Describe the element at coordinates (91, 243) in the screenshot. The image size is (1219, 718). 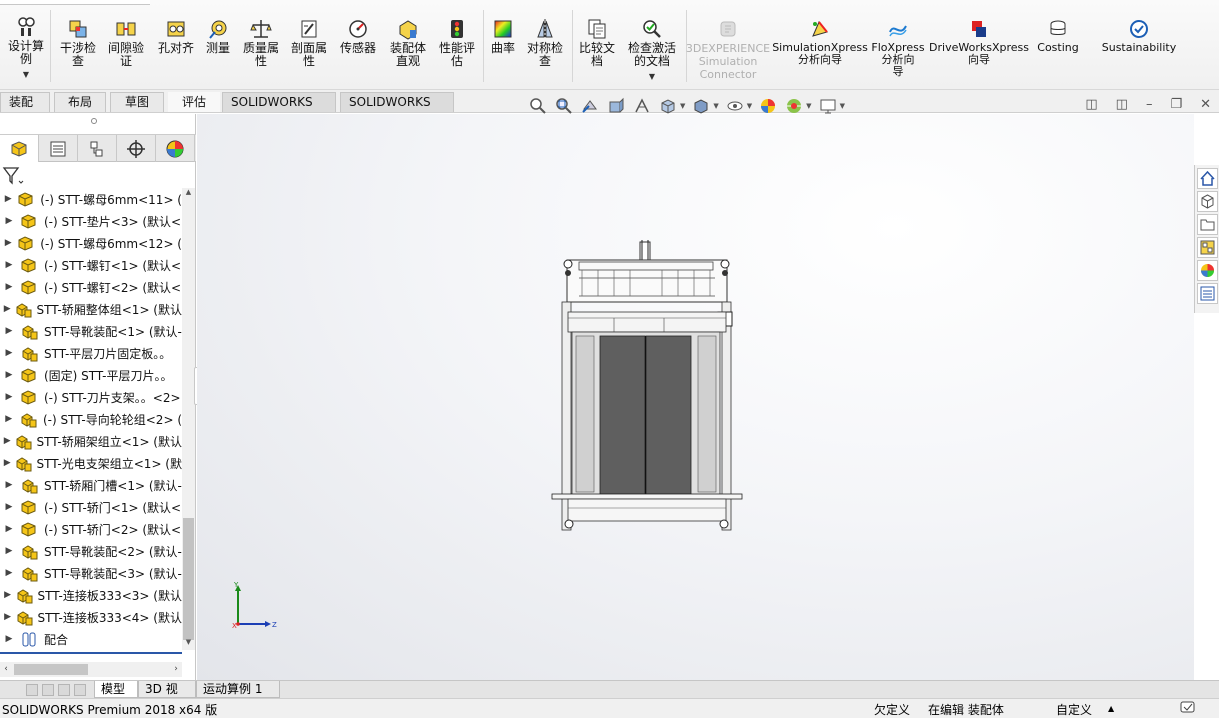
I see `tree-item: ▶ (-) STT-螺母6mm<12> (` at that location.